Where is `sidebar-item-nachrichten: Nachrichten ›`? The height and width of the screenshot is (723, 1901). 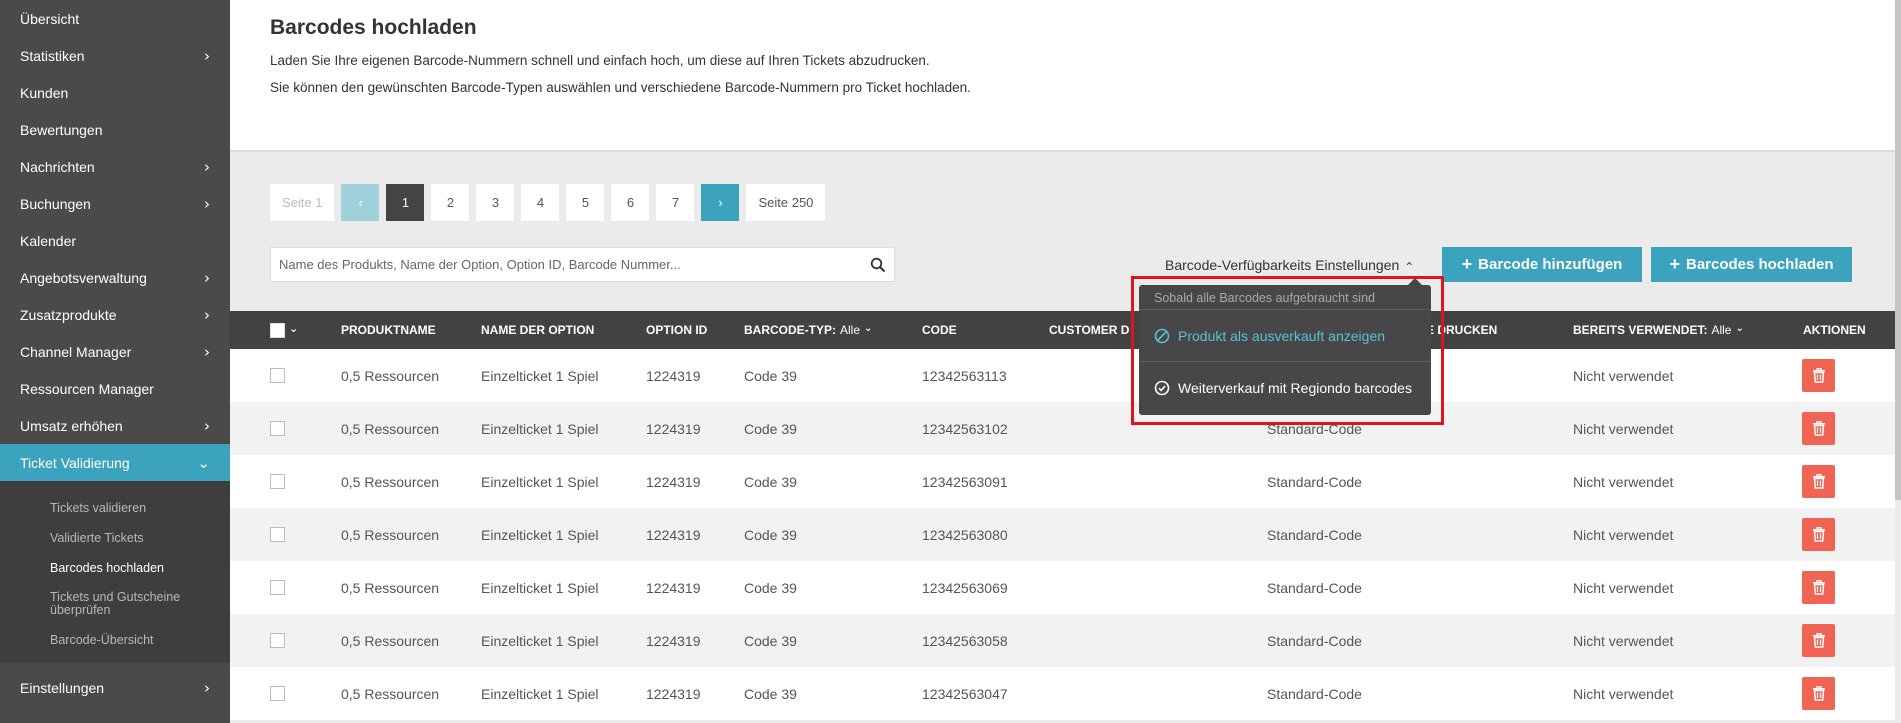 sidebar-item-nachrichten: Nachrichten › is located at coordinates (115, 166).